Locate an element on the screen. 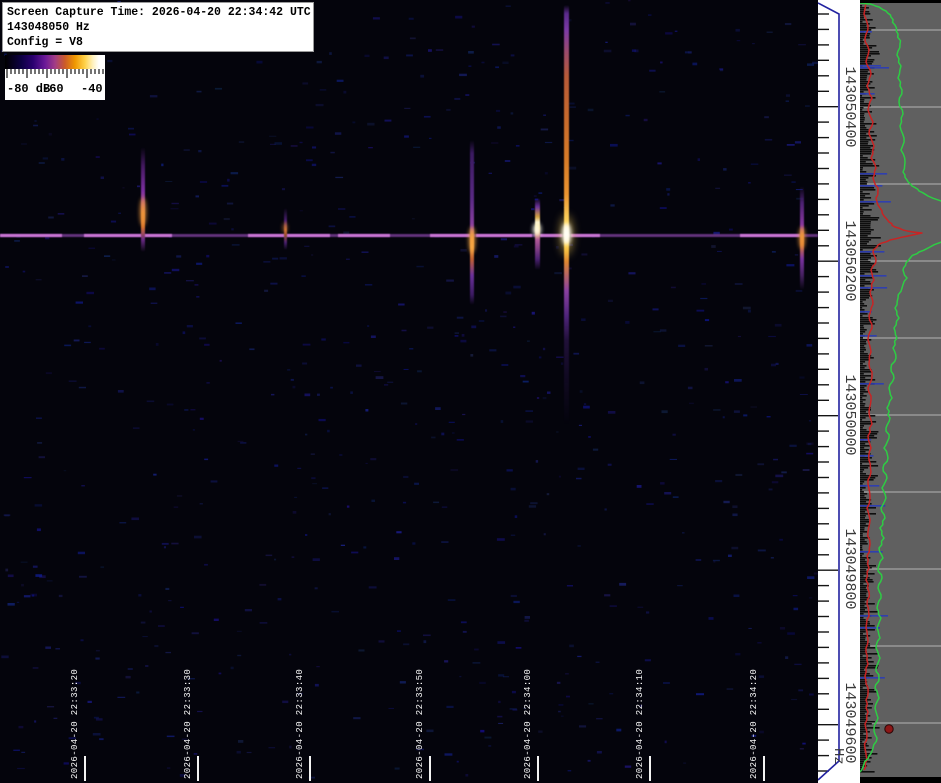 The width and height of the screenshot is (941, 783). colorbar-tick-row is located at coordinates (55, 73).